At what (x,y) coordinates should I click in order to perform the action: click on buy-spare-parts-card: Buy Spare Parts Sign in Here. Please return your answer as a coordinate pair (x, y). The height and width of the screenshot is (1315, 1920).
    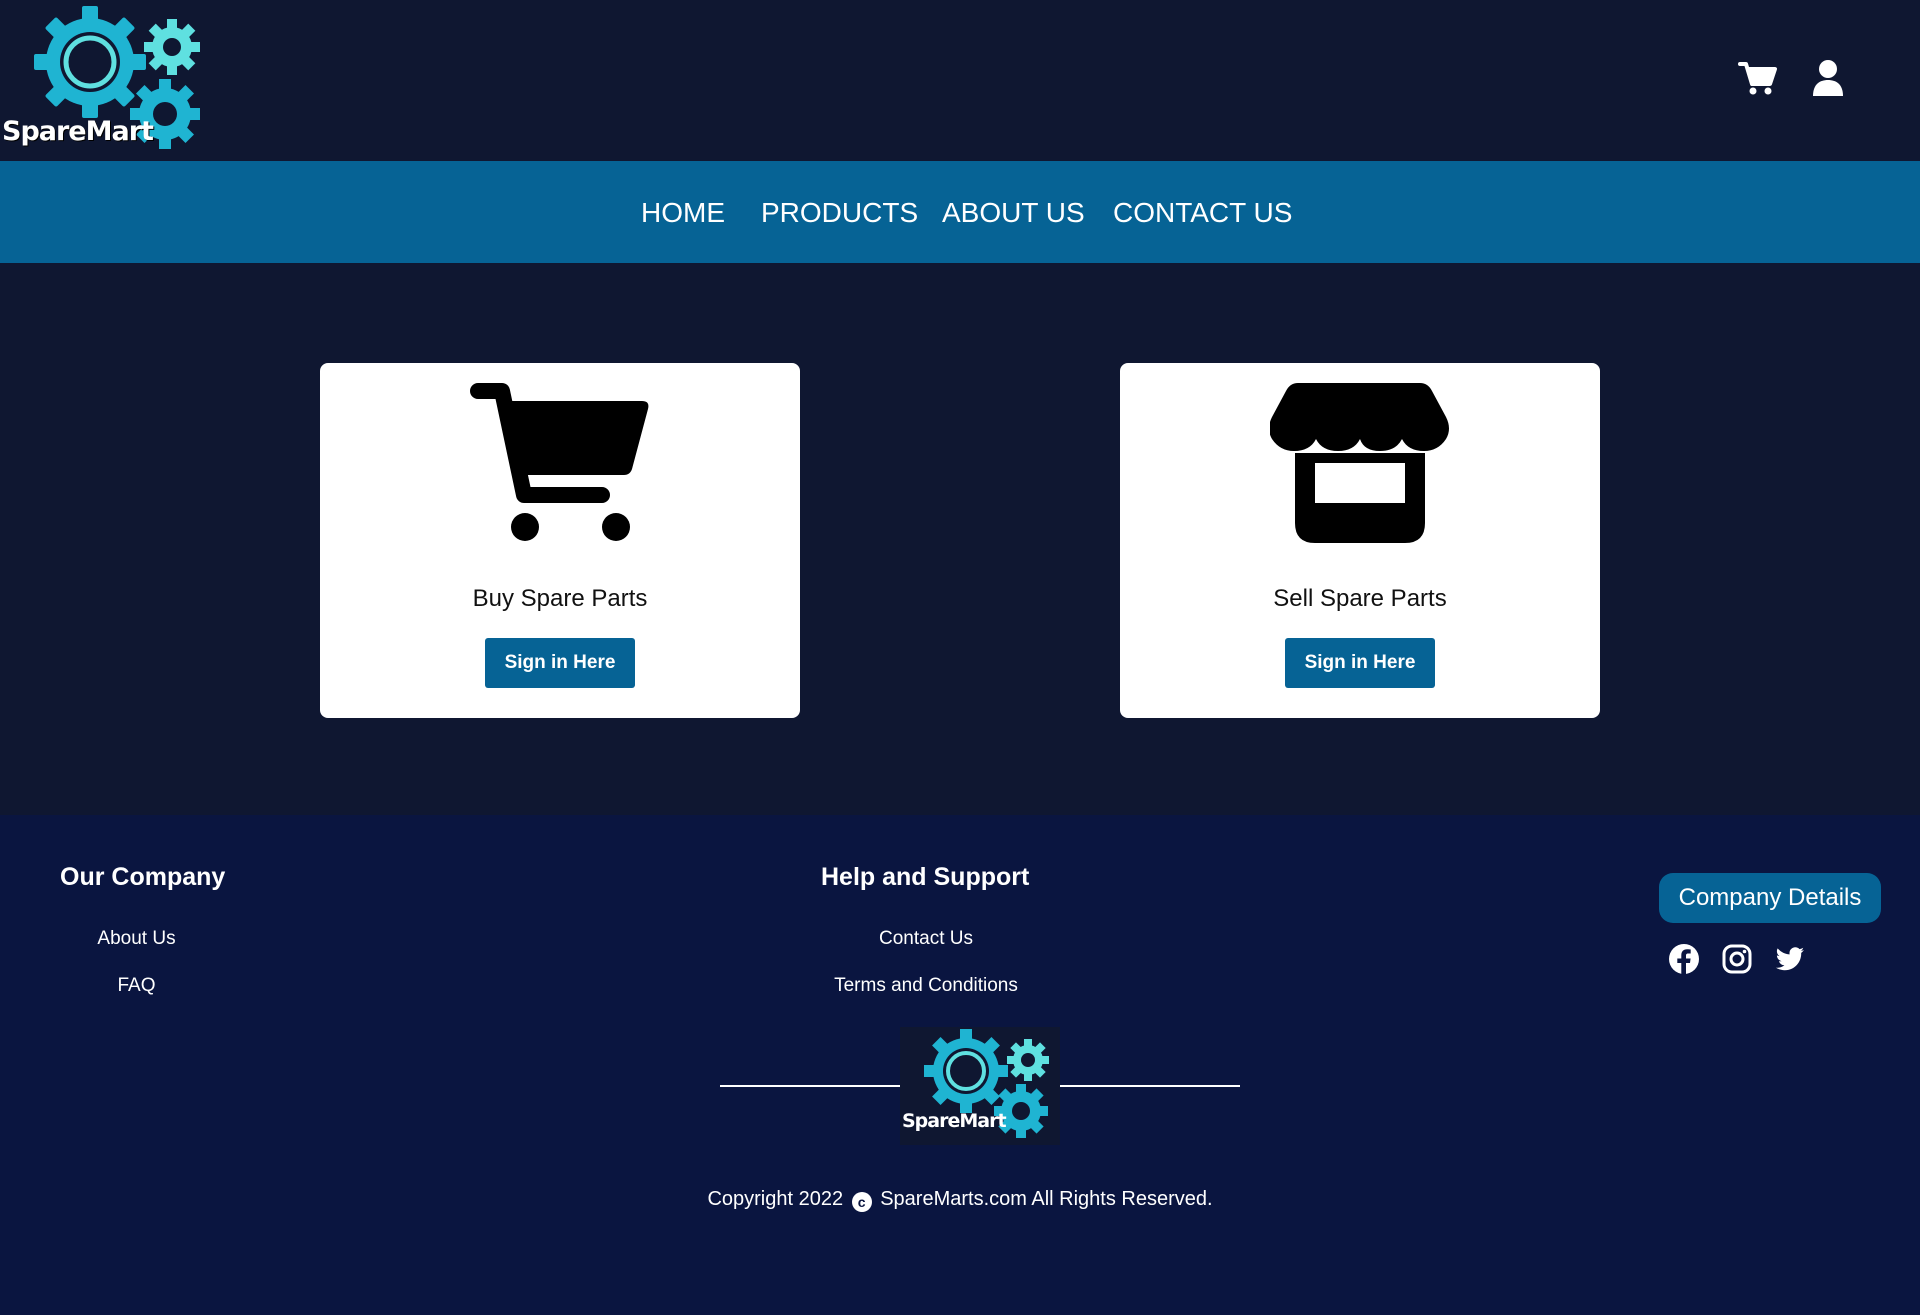
    Looking at the image, I should click on (560, 540).